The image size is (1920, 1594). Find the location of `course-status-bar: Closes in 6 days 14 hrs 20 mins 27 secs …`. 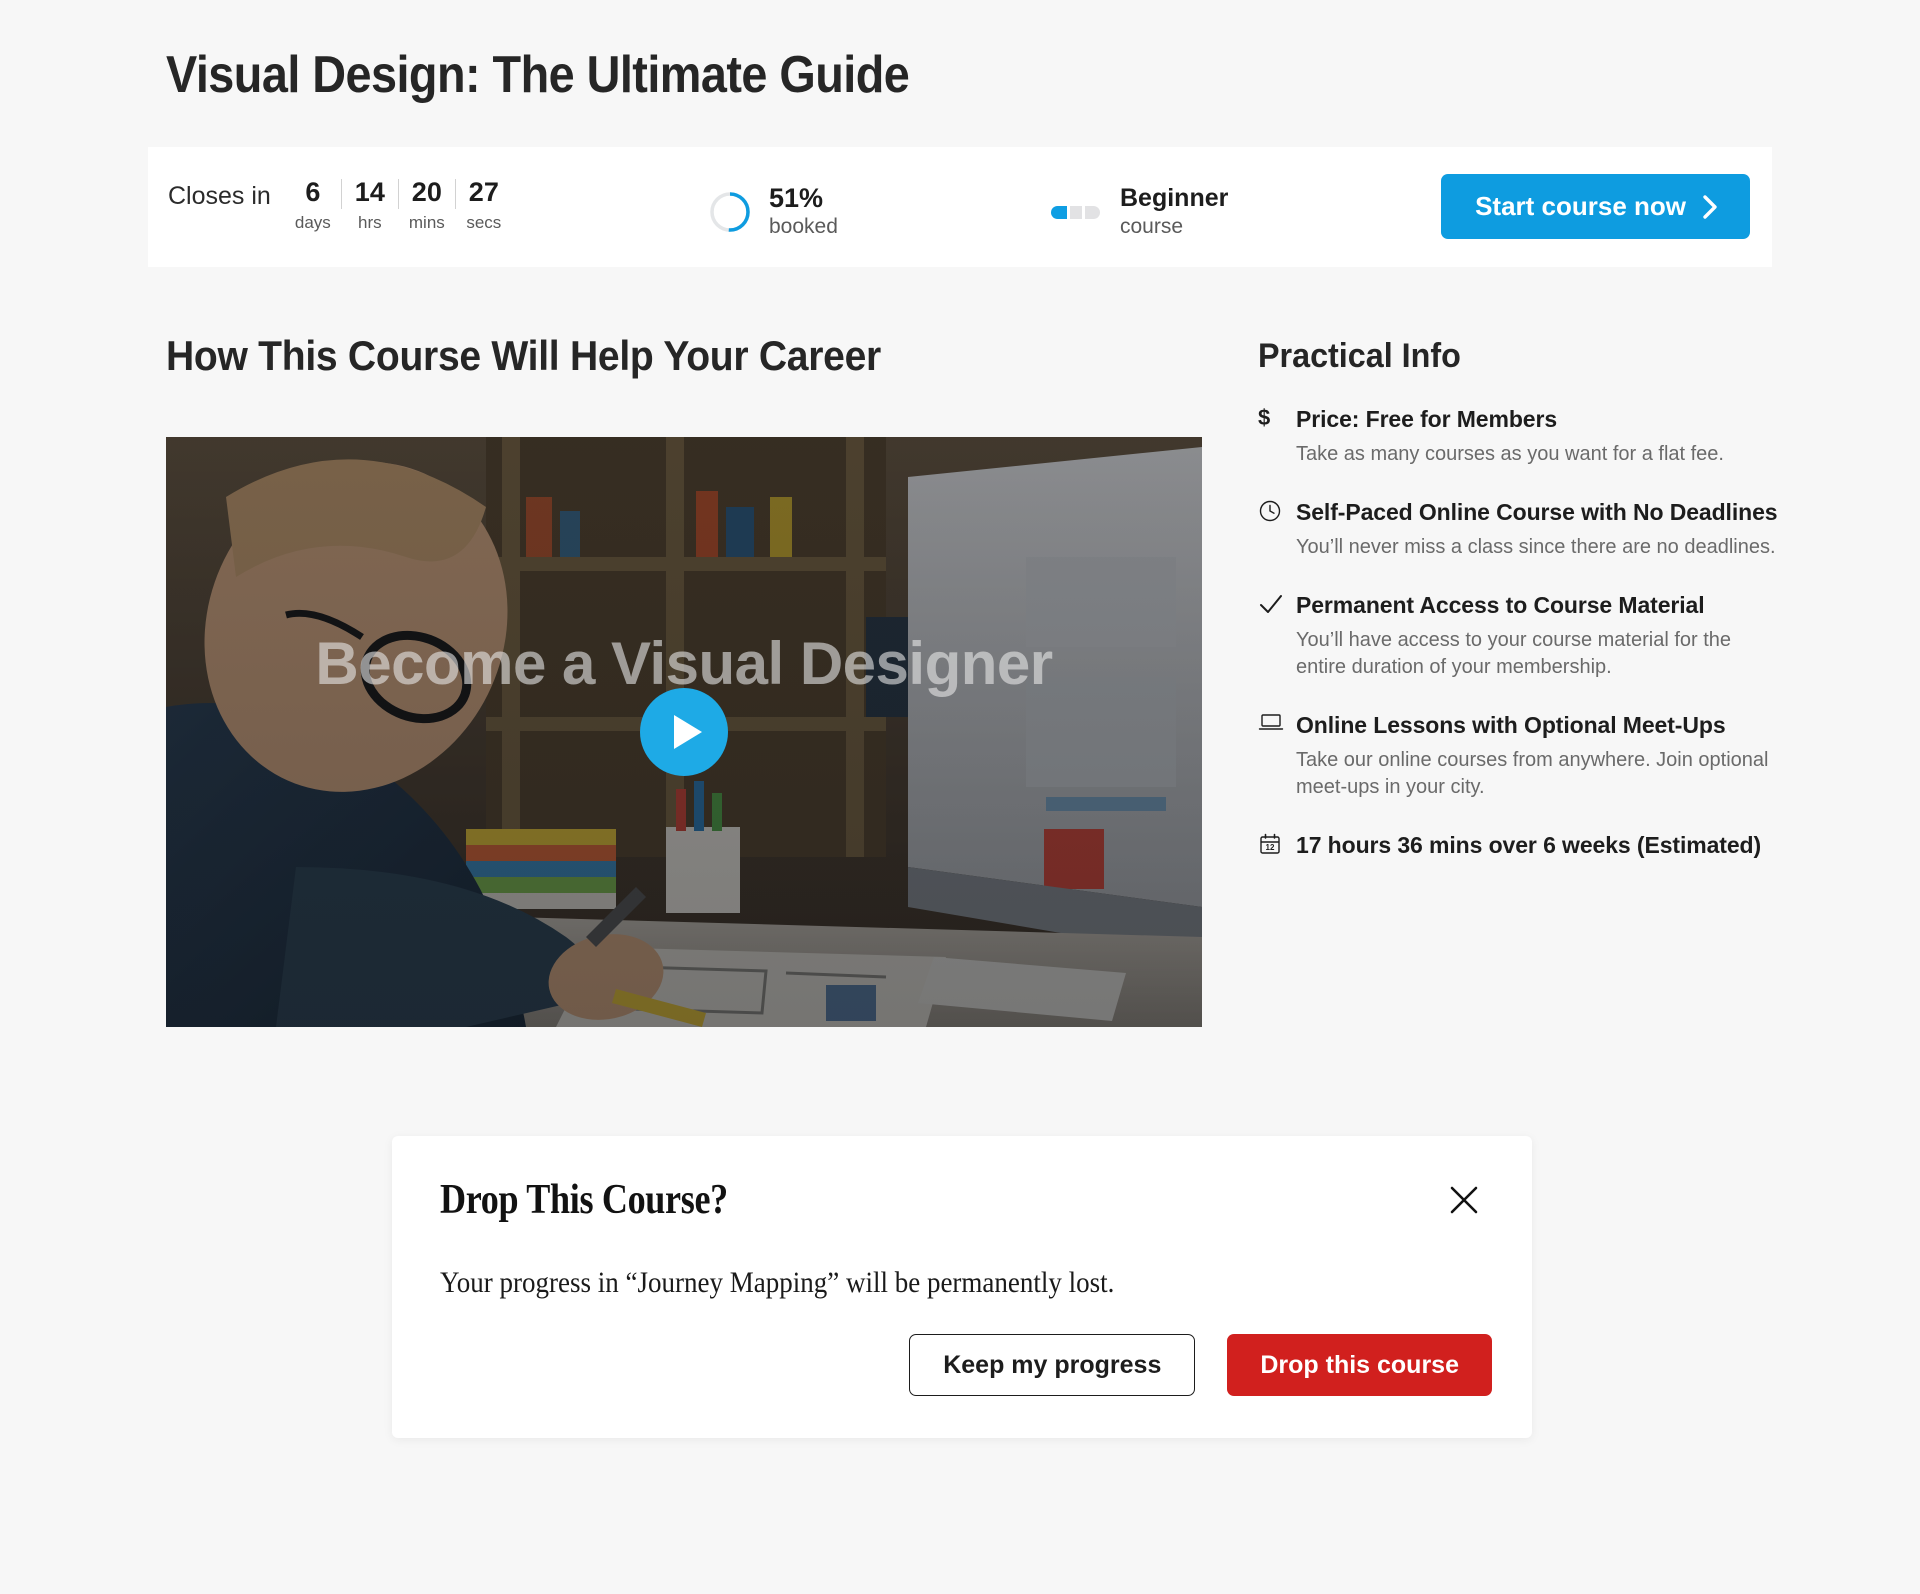

course-status-bar: Closes in 6 days 14 hrs 20 mins 27 secs … is located at coordinates (960, 207).